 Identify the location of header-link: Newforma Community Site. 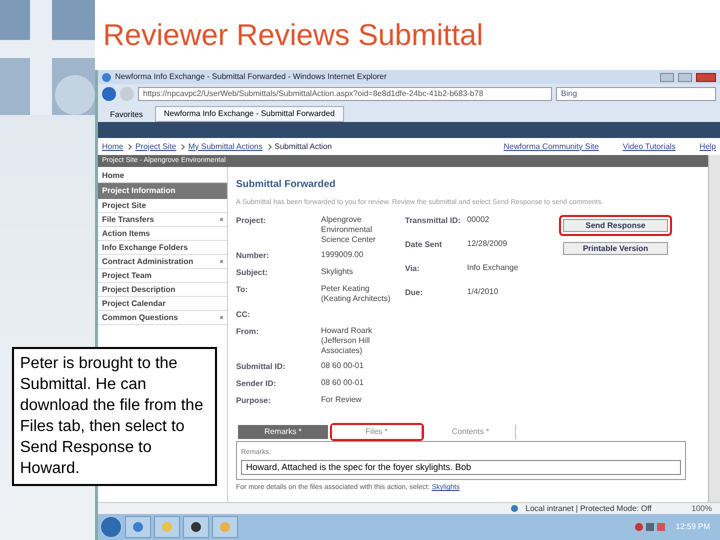
(551, 146).